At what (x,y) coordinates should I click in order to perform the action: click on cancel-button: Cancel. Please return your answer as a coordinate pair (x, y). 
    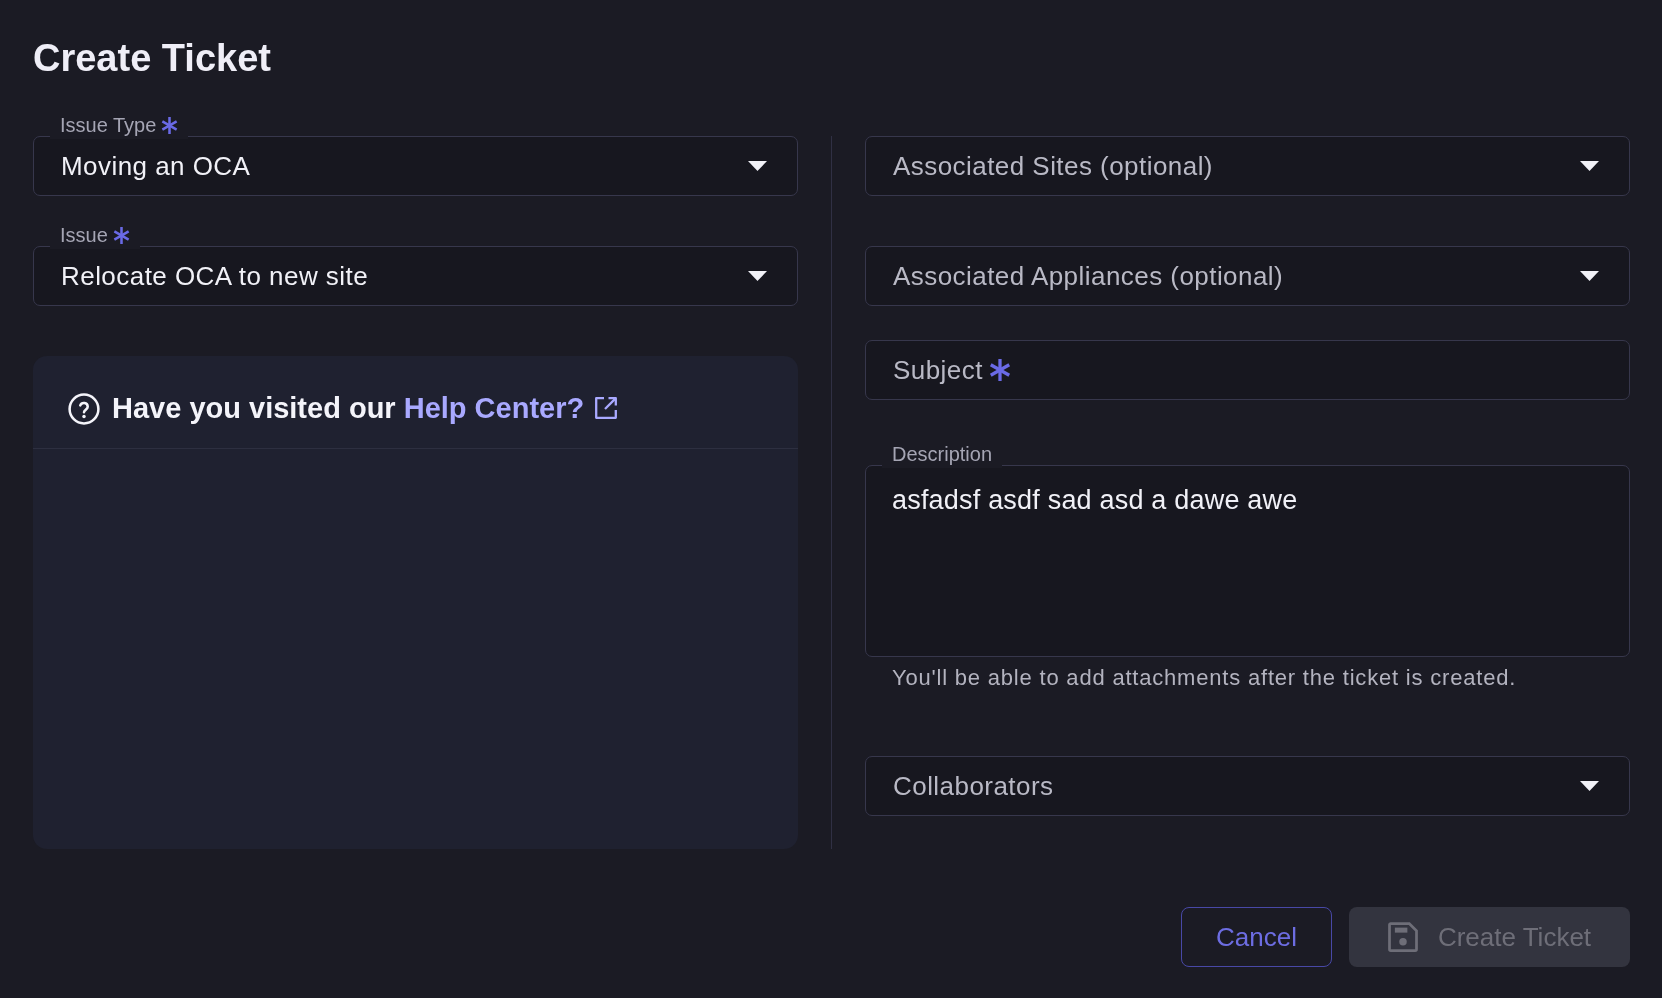
    Looking at the image, I should click on (1256, 937).